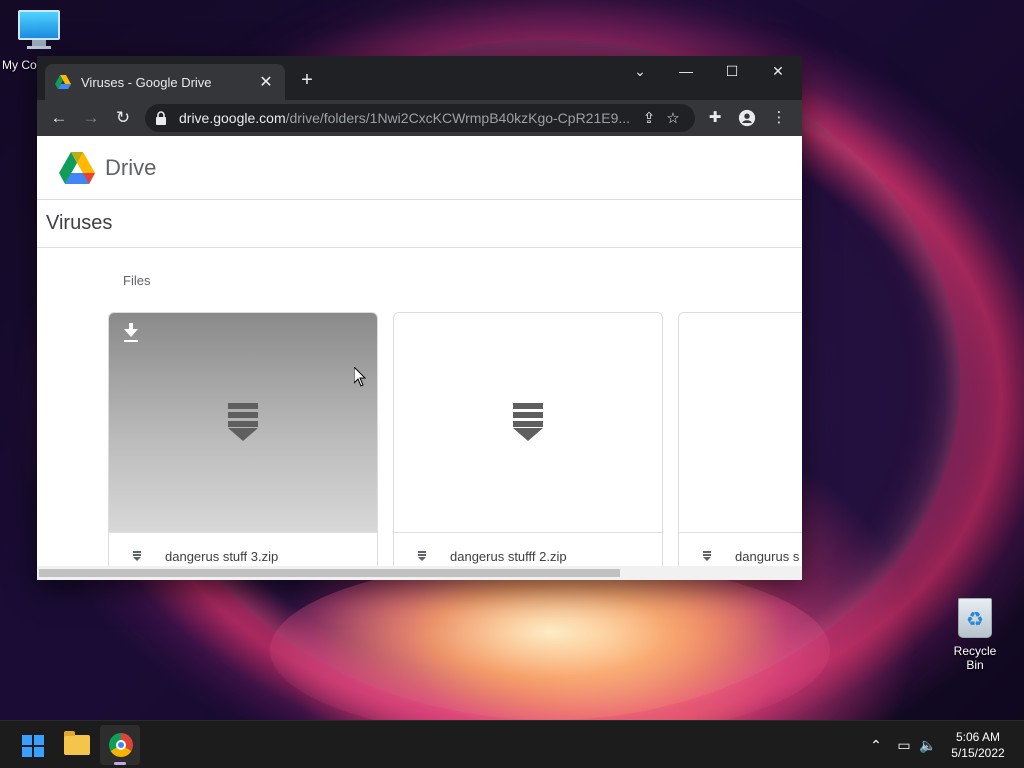 The width and height of the screenshot is (1024, 768). I want to click on file-card: dangurus s, so click(740, 442).